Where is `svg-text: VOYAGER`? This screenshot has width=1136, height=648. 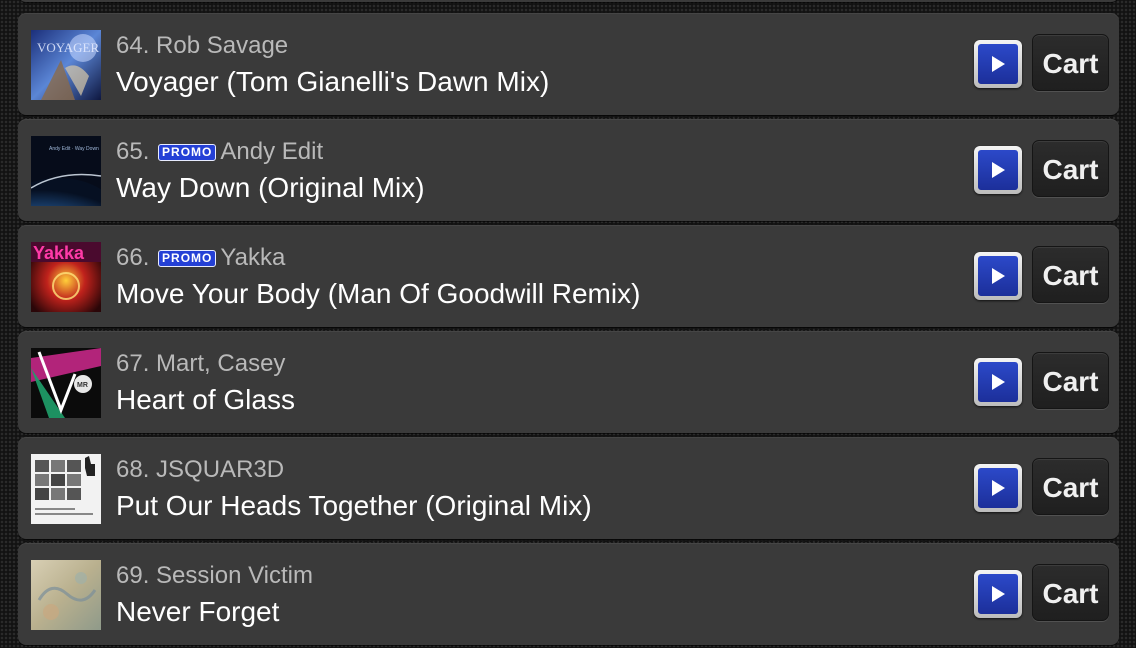
svg-text: VOYAGER is located at coordinates (68, 47).